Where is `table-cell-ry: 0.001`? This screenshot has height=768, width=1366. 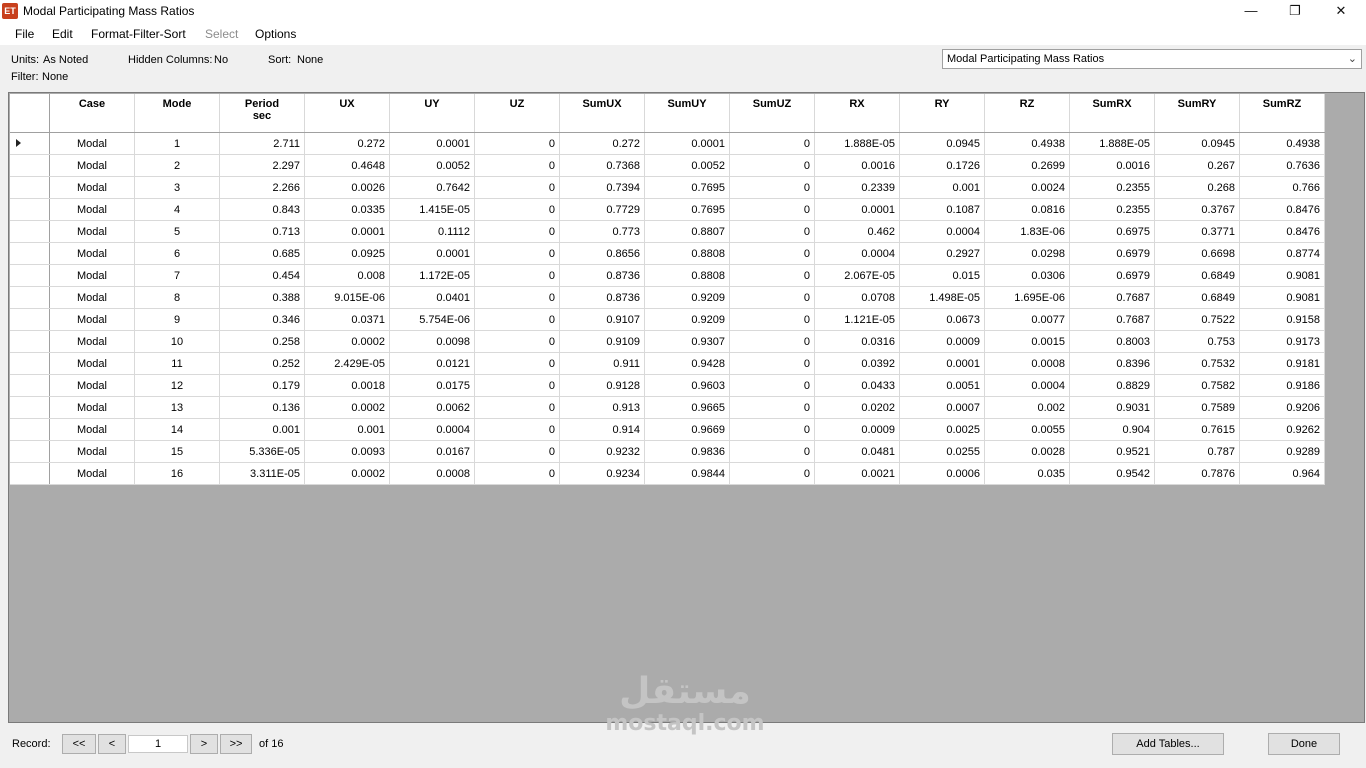
table-cell-ry: 0.001 is located at coordinates (942, 187).